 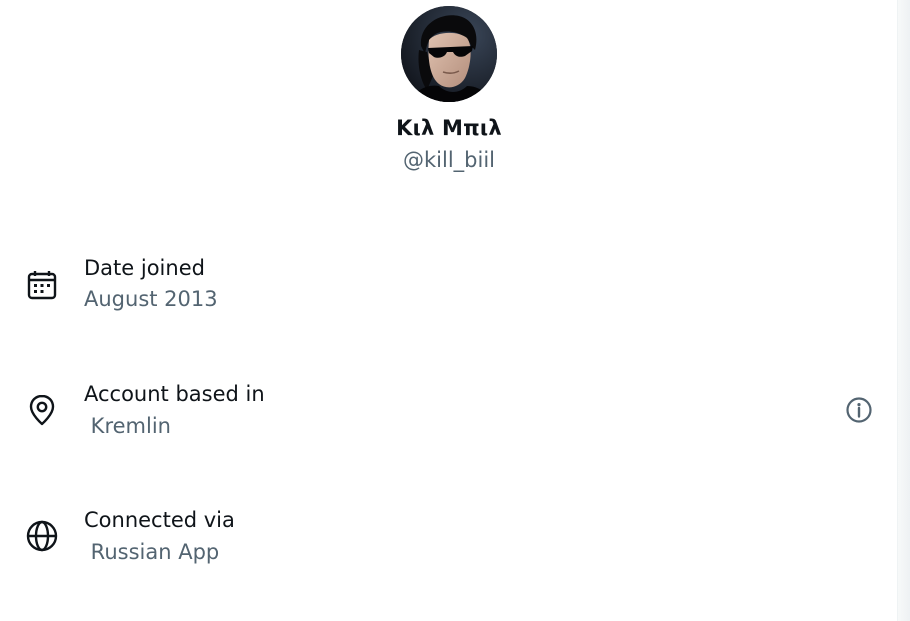 I want to click on connected-via-label: Connected via, so click(x=159, y=520).